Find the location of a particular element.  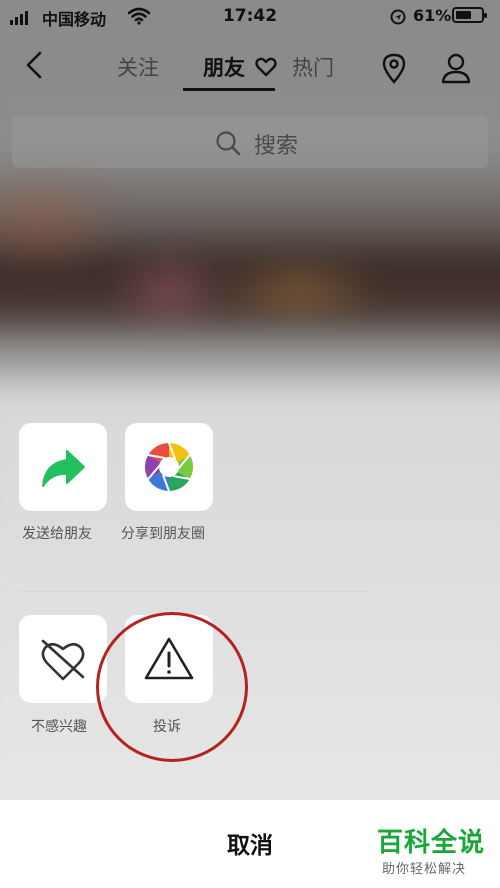

watermark-title: 百科全说 is located at coordinates (431, 843).